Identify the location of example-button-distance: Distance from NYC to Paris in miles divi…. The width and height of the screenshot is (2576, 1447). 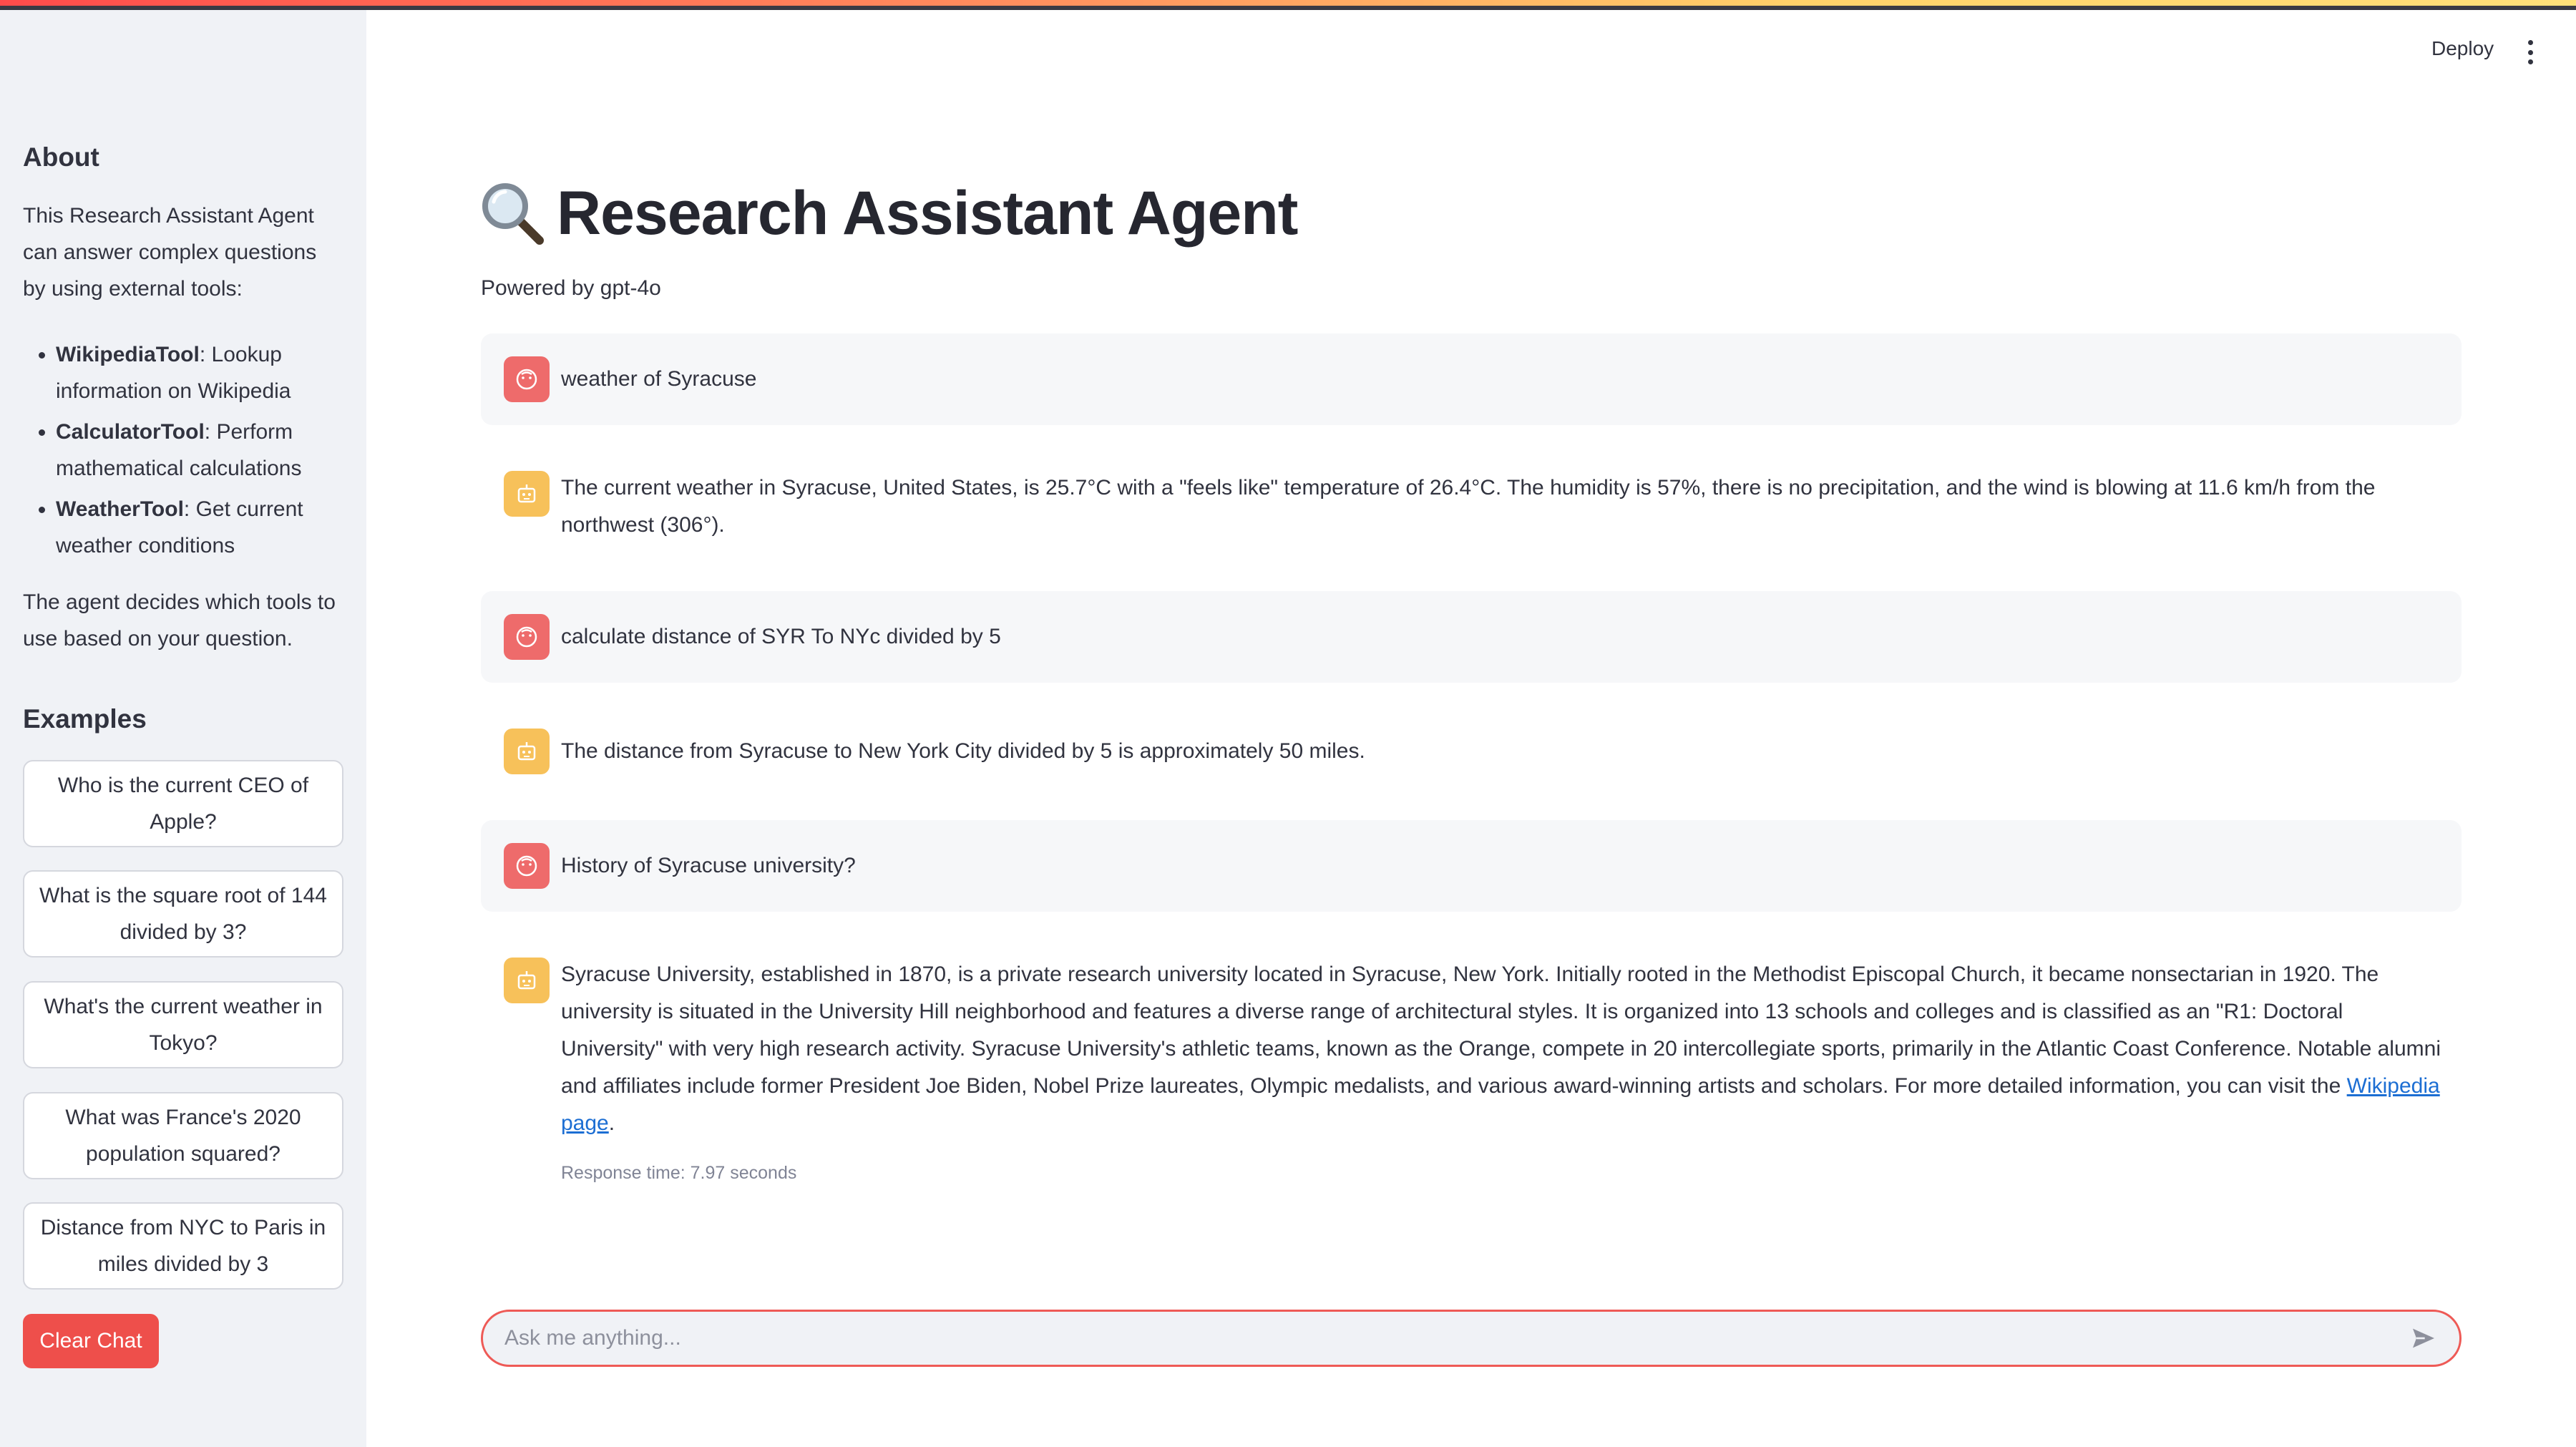
(183, 1246).